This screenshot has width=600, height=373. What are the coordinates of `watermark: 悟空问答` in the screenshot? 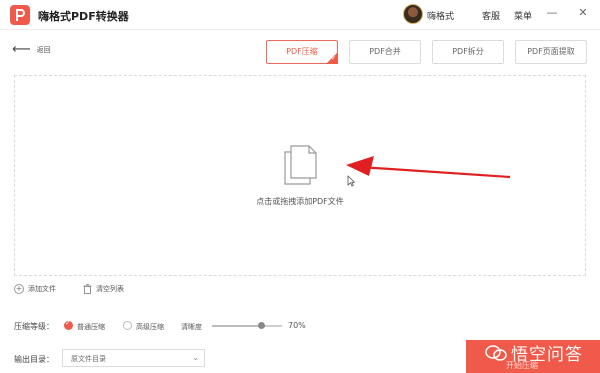 It's located at (534, 352).